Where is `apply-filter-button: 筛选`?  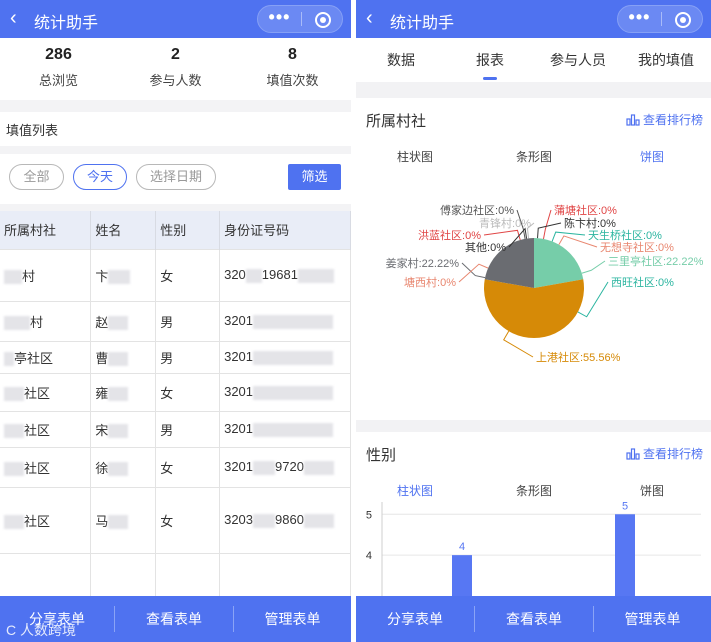
apply-filter-button: 筛选 is located at coordinates (314, 177).